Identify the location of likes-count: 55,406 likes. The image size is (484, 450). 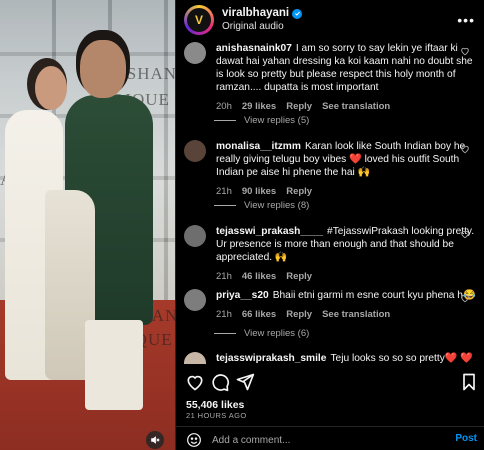
(215, 405).